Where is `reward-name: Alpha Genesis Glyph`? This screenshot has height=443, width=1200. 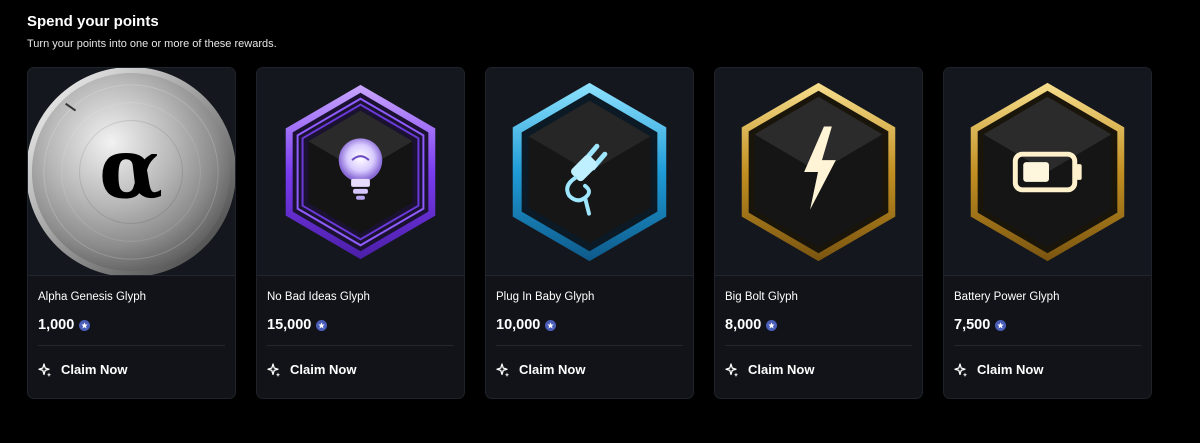 reward-name: Alpha Genesis Glyph is located at coordinates (92, 297).